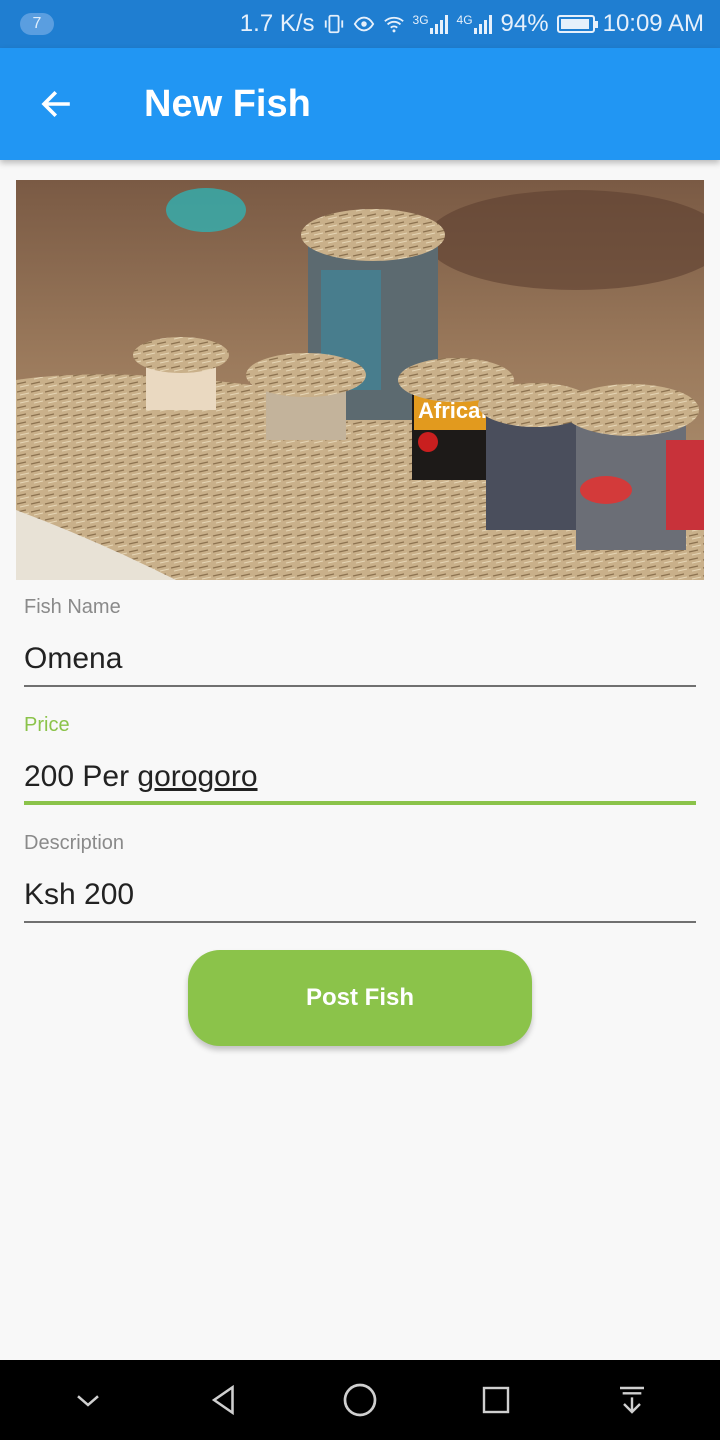  Describe the element at coordinates (360, 998) in the screenshot. I see `post-fish-button: Post Fish` at that location.